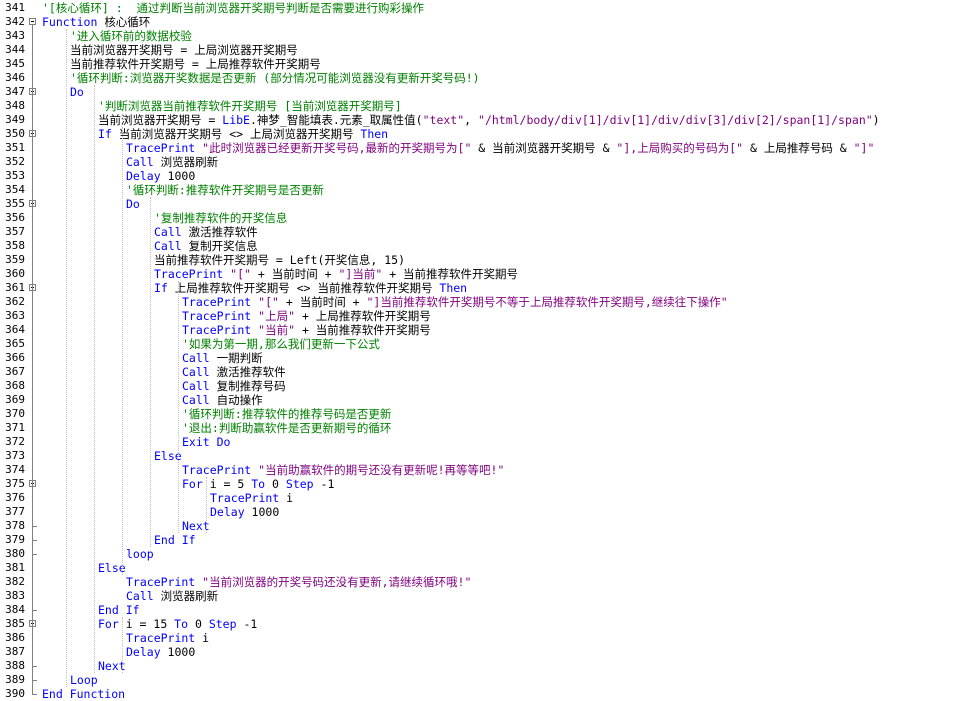 The width and height of the screenshot is (967, 701). Describe the element at coordinates (310, 288) in the screenshot. I see `code-line: If 上局推荐软件开奖期号 <> 当前推荐软件开奖期号 Then` at that location.